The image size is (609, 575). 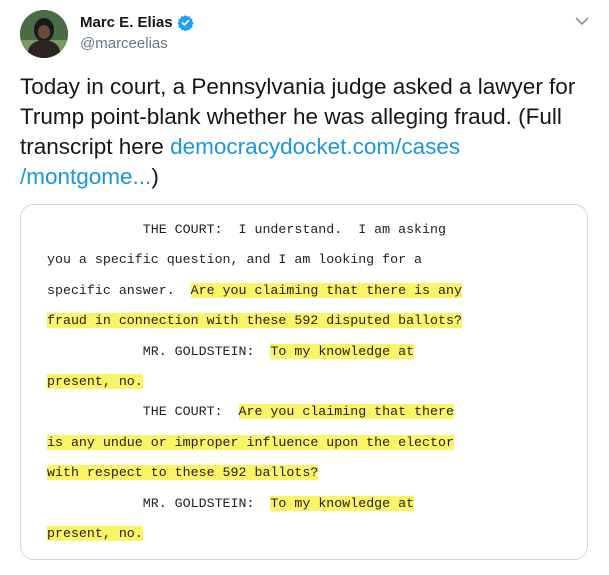 What do you see at coordinates (185, 23) in the screenshot?
I see `verified-badge-icon` at bounding box center [185, 23].